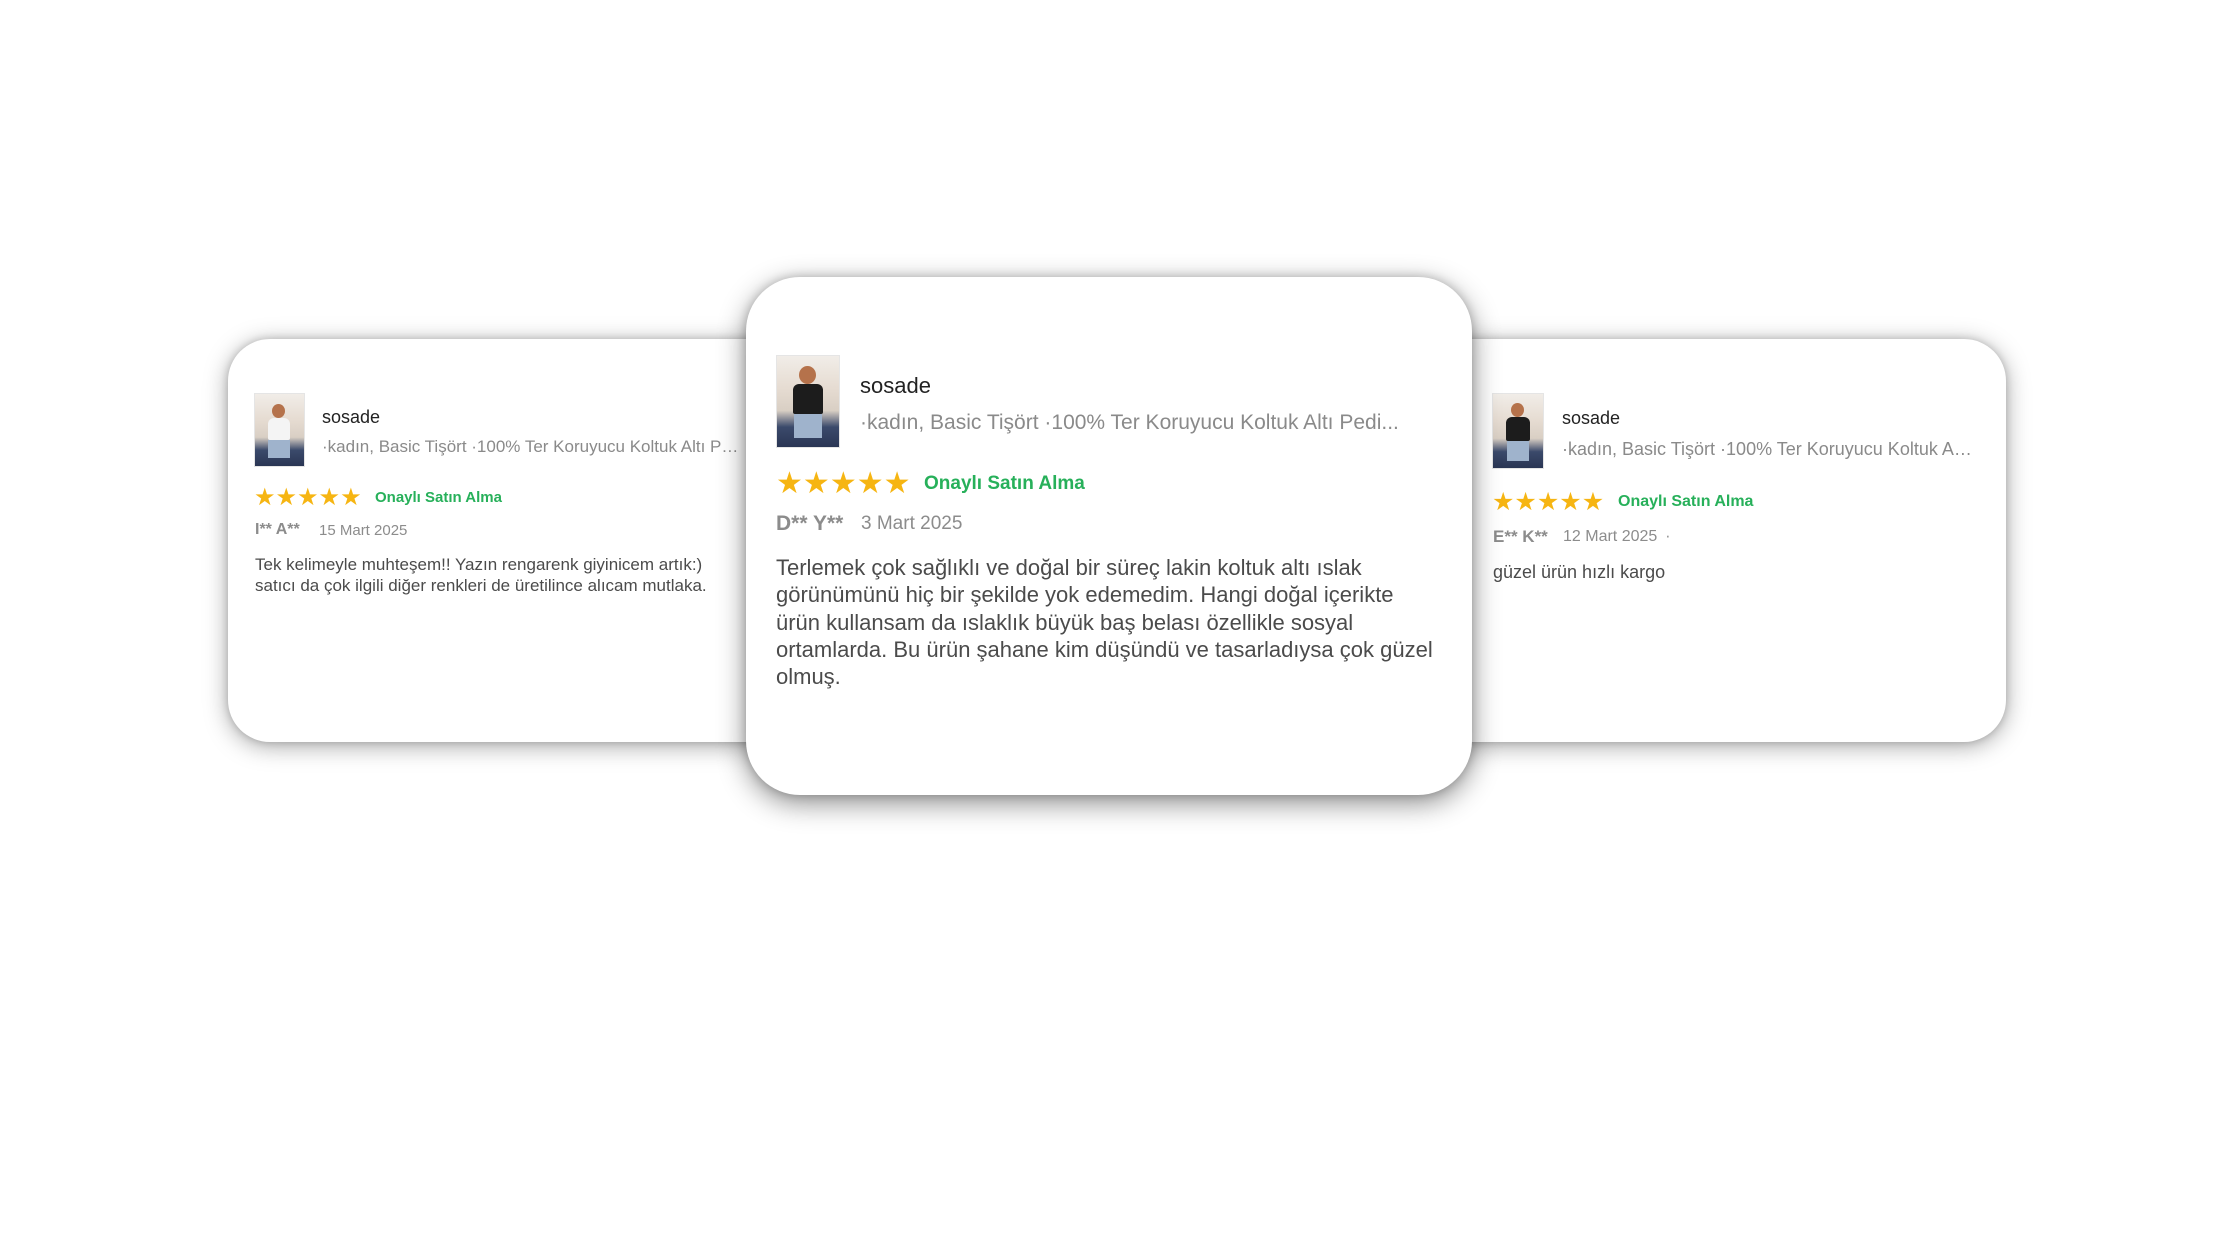 The width and height of the screenshot is (2220, 1248). What do you see at coordinates (1610, 536) in the screenshot?
I see `review-date: 12 Mart 2025` at bounding box center [1610, 536].